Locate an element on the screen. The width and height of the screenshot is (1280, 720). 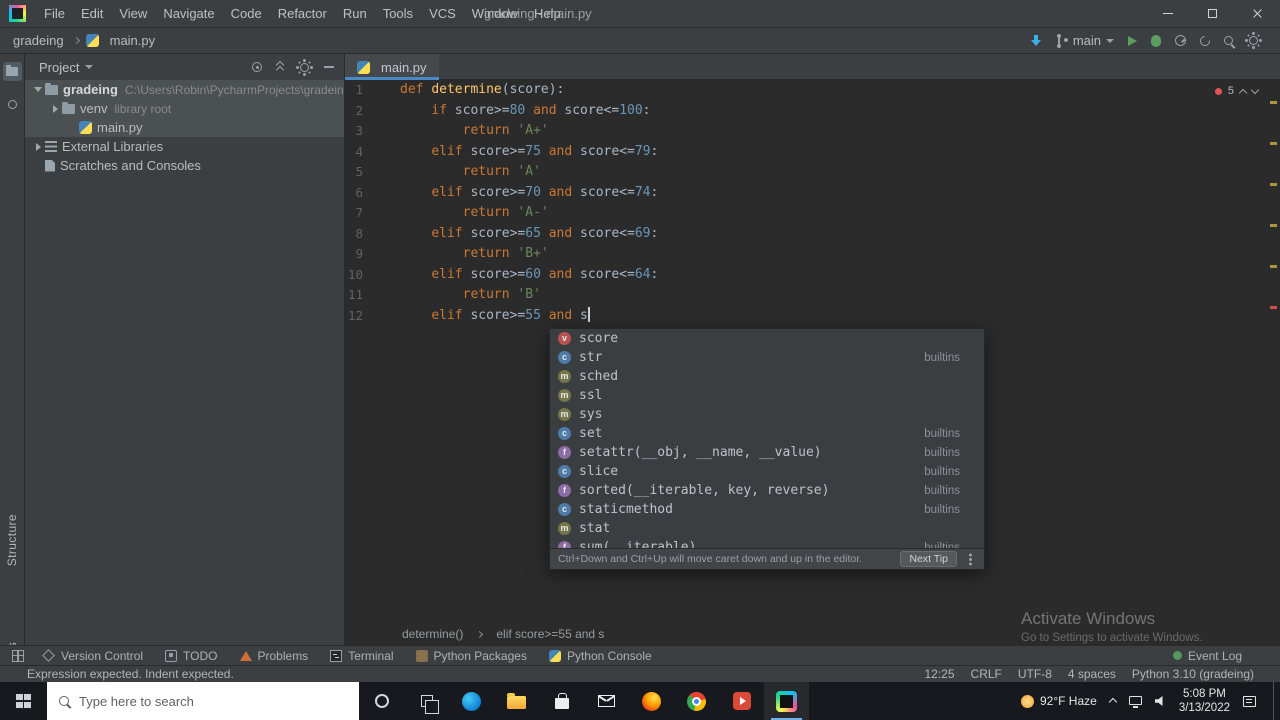
menu-navigate: Navigate is located at coordinates (188, 14).